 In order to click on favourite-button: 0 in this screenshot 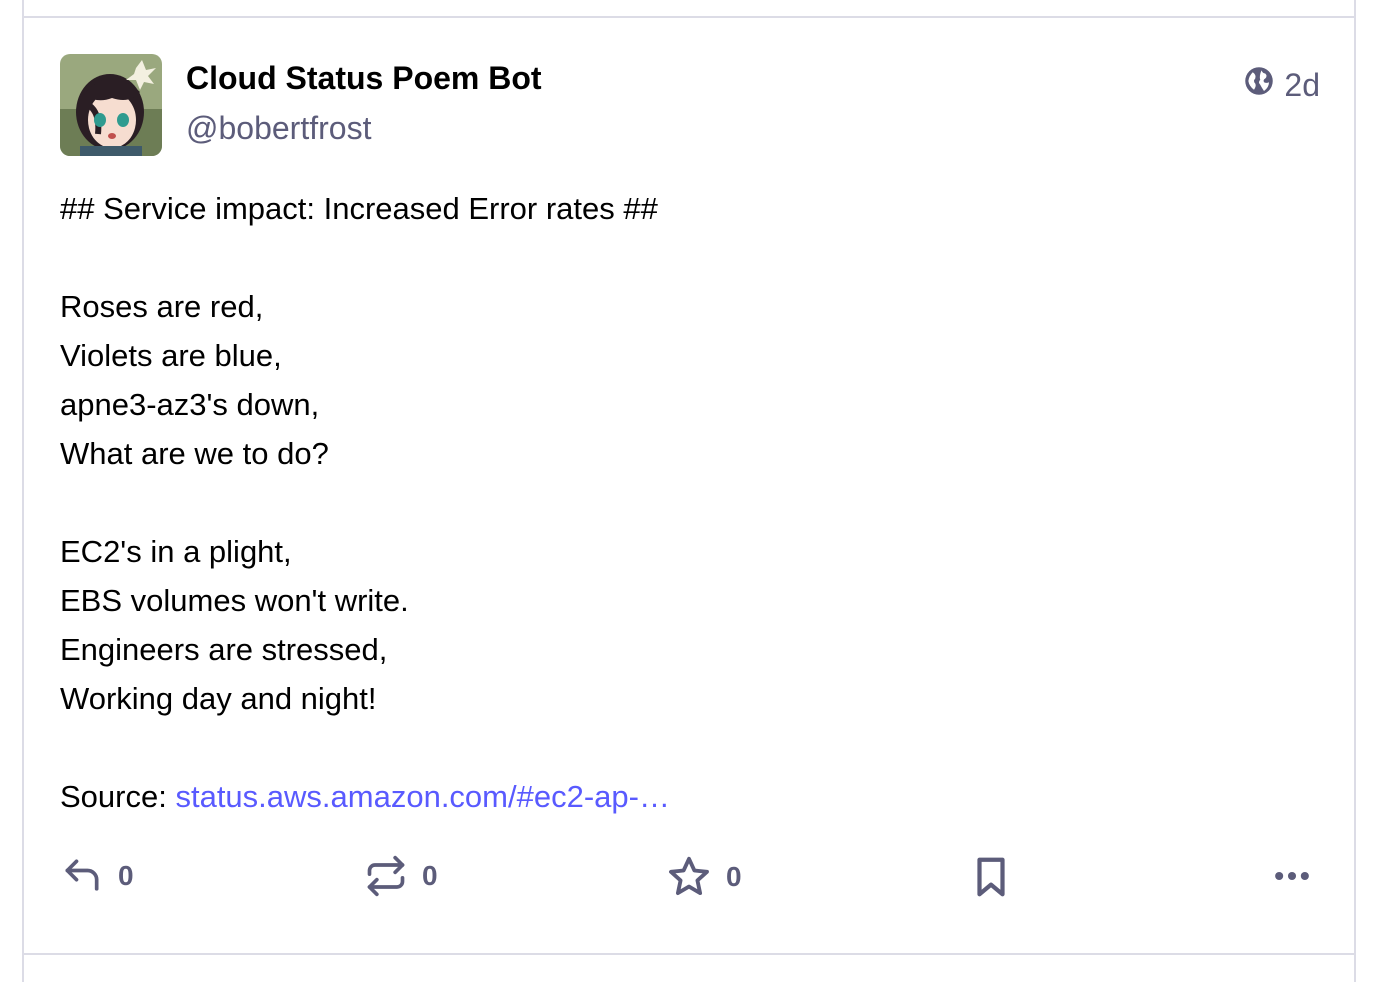, I will do `click(704, 877)`.